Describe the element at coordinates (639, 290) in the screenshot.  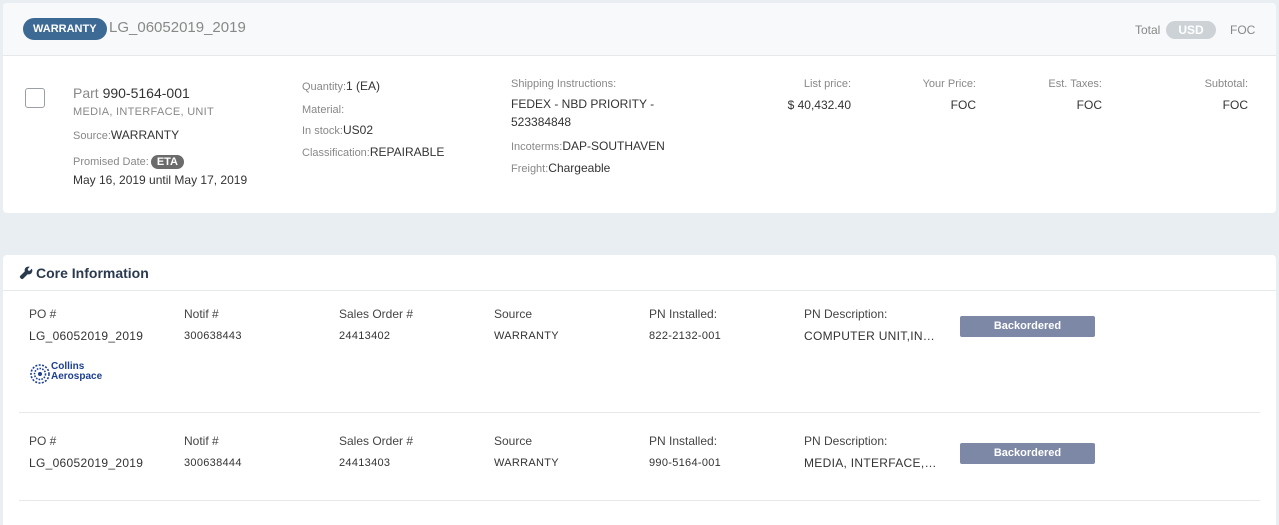
I see `core-header-divider` at that location.